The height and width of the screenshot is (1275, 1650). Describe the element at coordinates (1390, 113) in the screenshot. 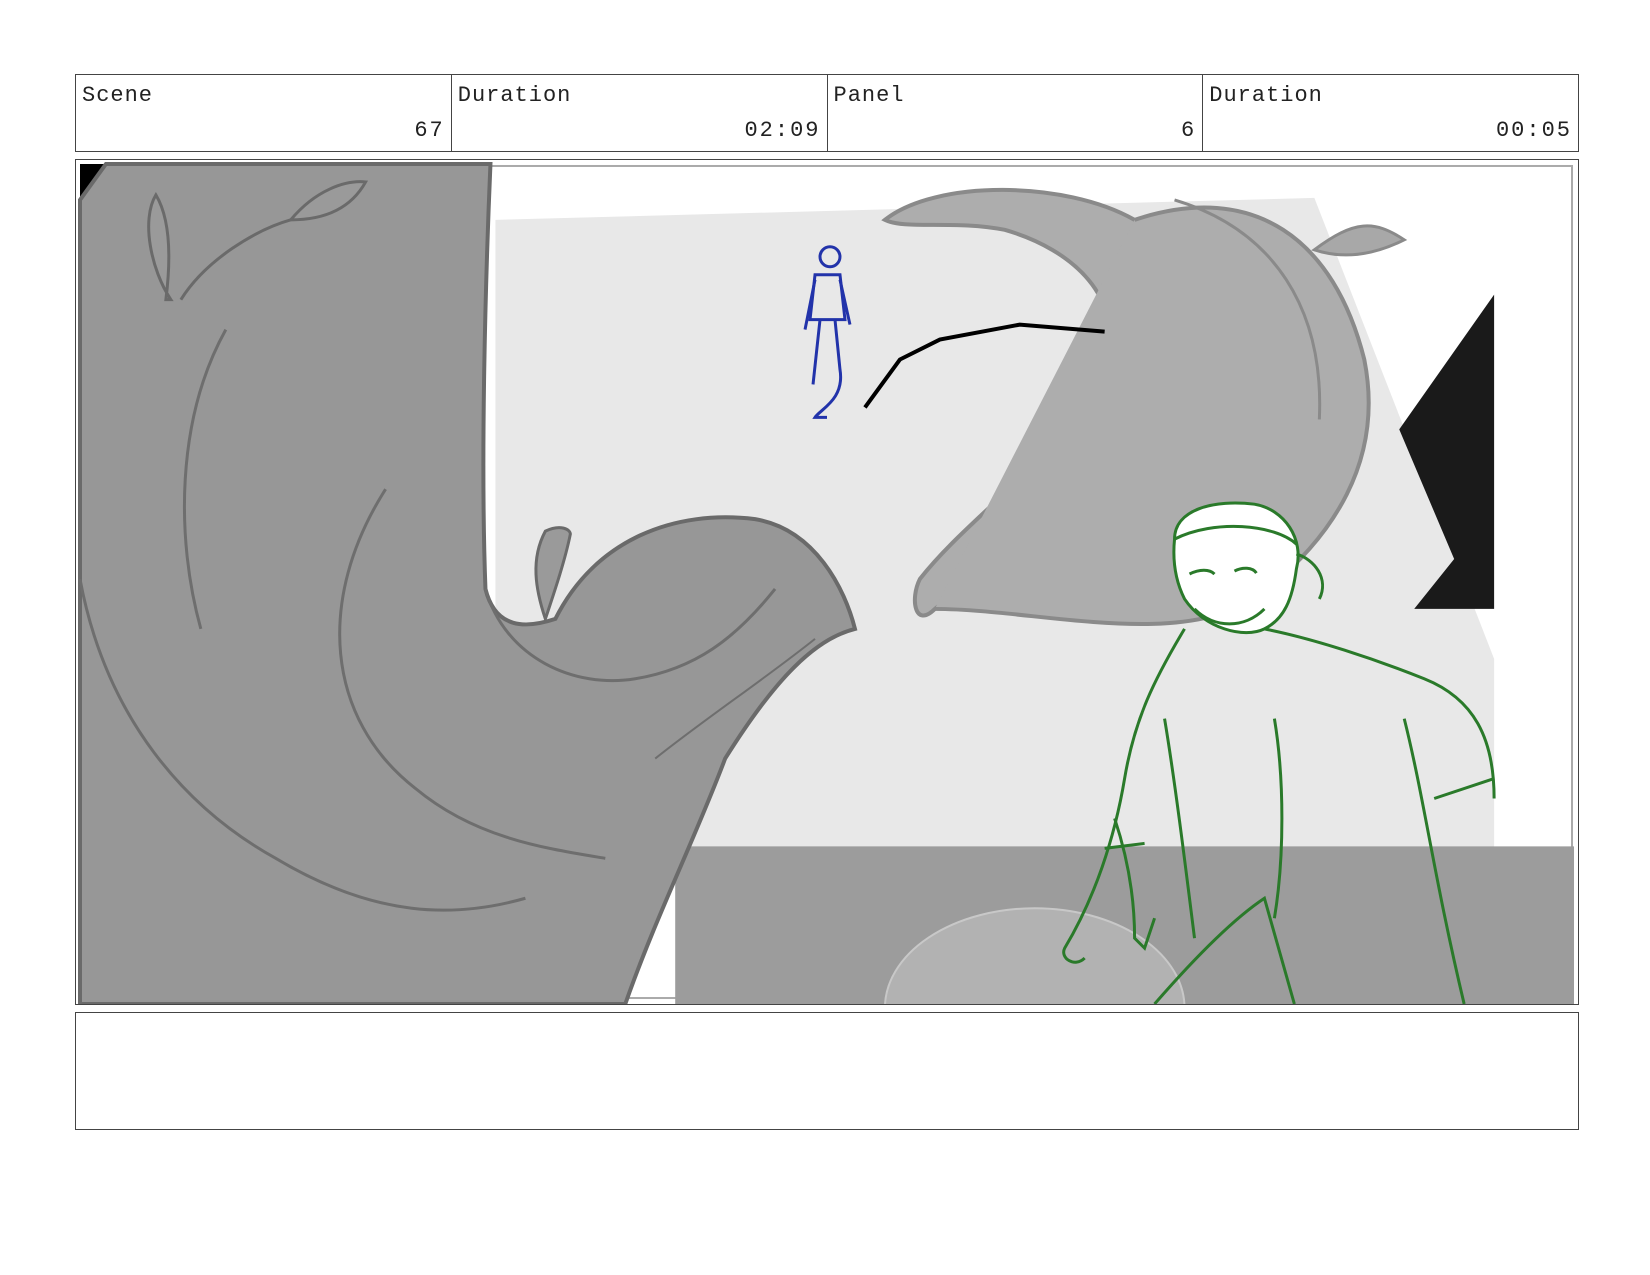

I see `panel-duration-cell: Duration 00:05` at that location.